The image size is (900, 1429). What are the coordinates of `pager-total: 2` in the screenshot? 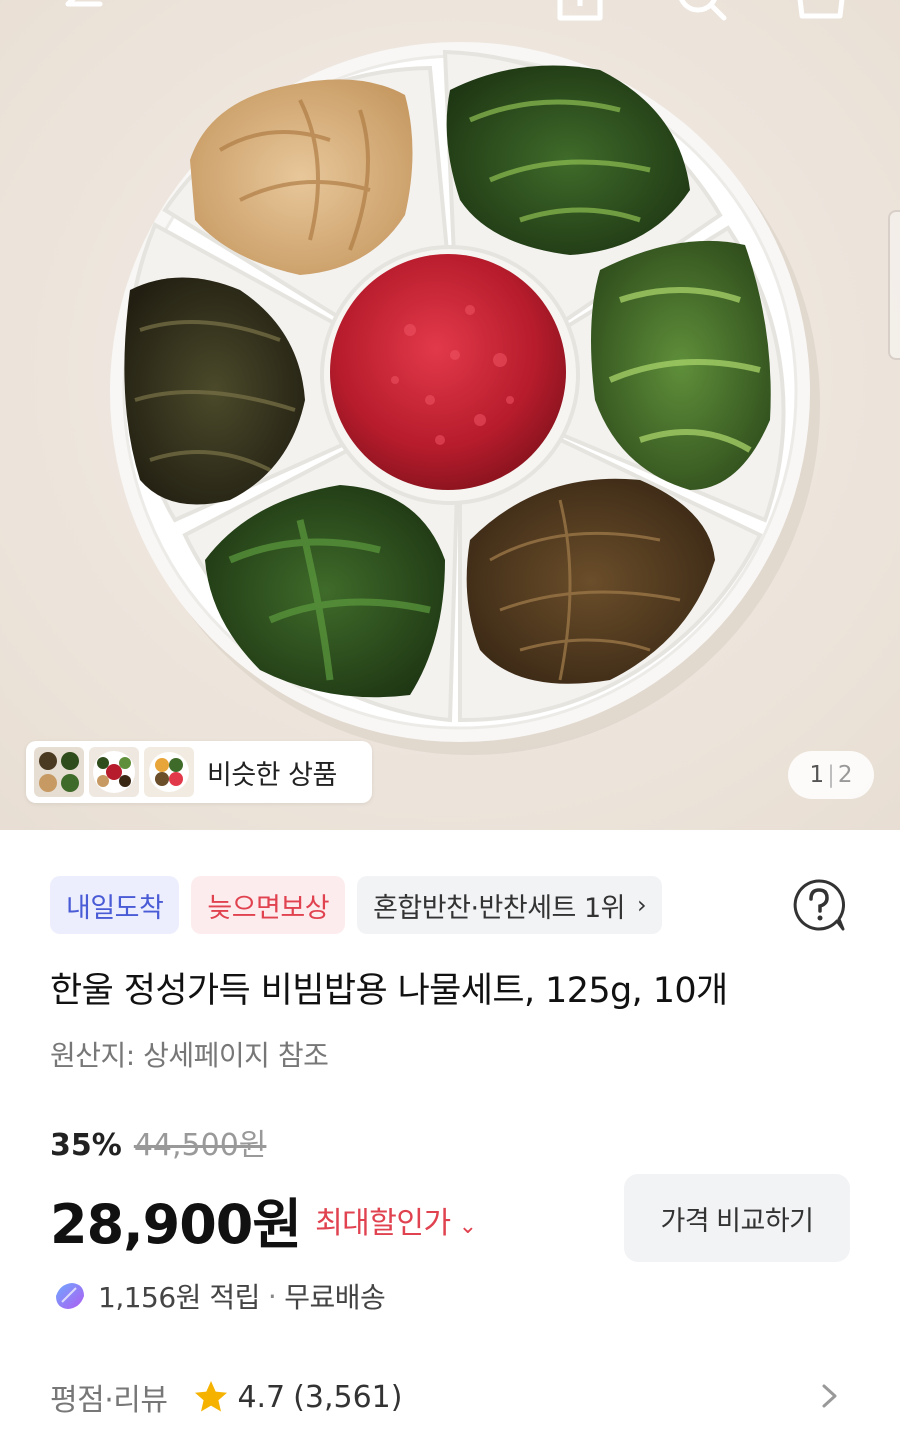 It's located at (845, 775).